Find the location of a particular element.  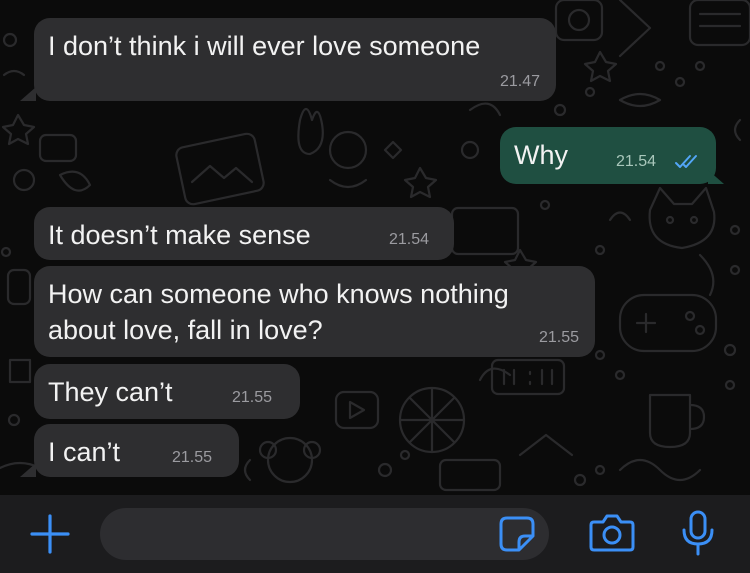

message-bubble: It doesn’t make sense 21.54 is located at coordinates (244, 233).